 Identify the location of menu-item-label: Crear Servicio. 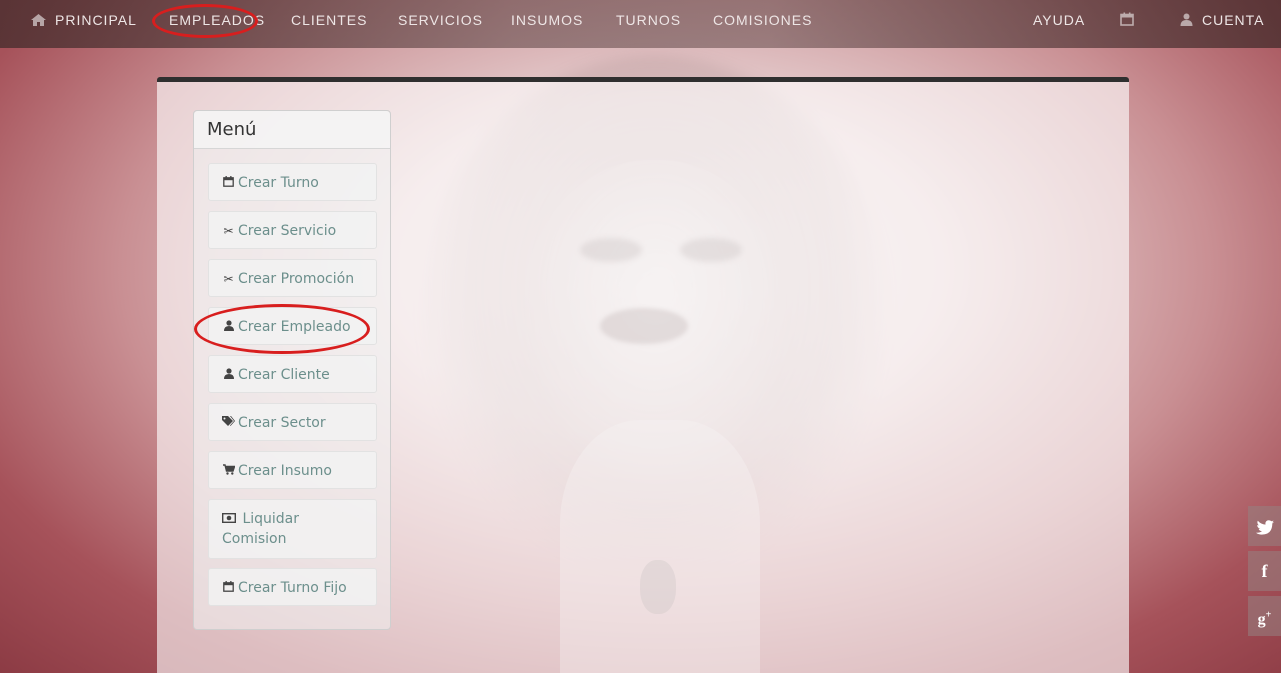
(287, 231).